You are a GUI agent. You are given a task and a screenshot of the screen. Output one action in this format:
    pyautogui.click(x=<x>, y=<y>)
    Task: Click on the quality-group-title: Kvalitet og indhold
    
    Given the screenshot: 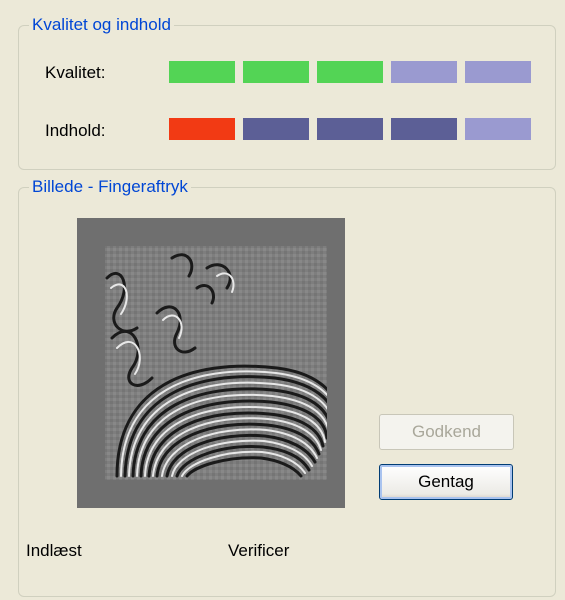 What is the action you would take?
    pyautogui.click(x=101, y=25)
    